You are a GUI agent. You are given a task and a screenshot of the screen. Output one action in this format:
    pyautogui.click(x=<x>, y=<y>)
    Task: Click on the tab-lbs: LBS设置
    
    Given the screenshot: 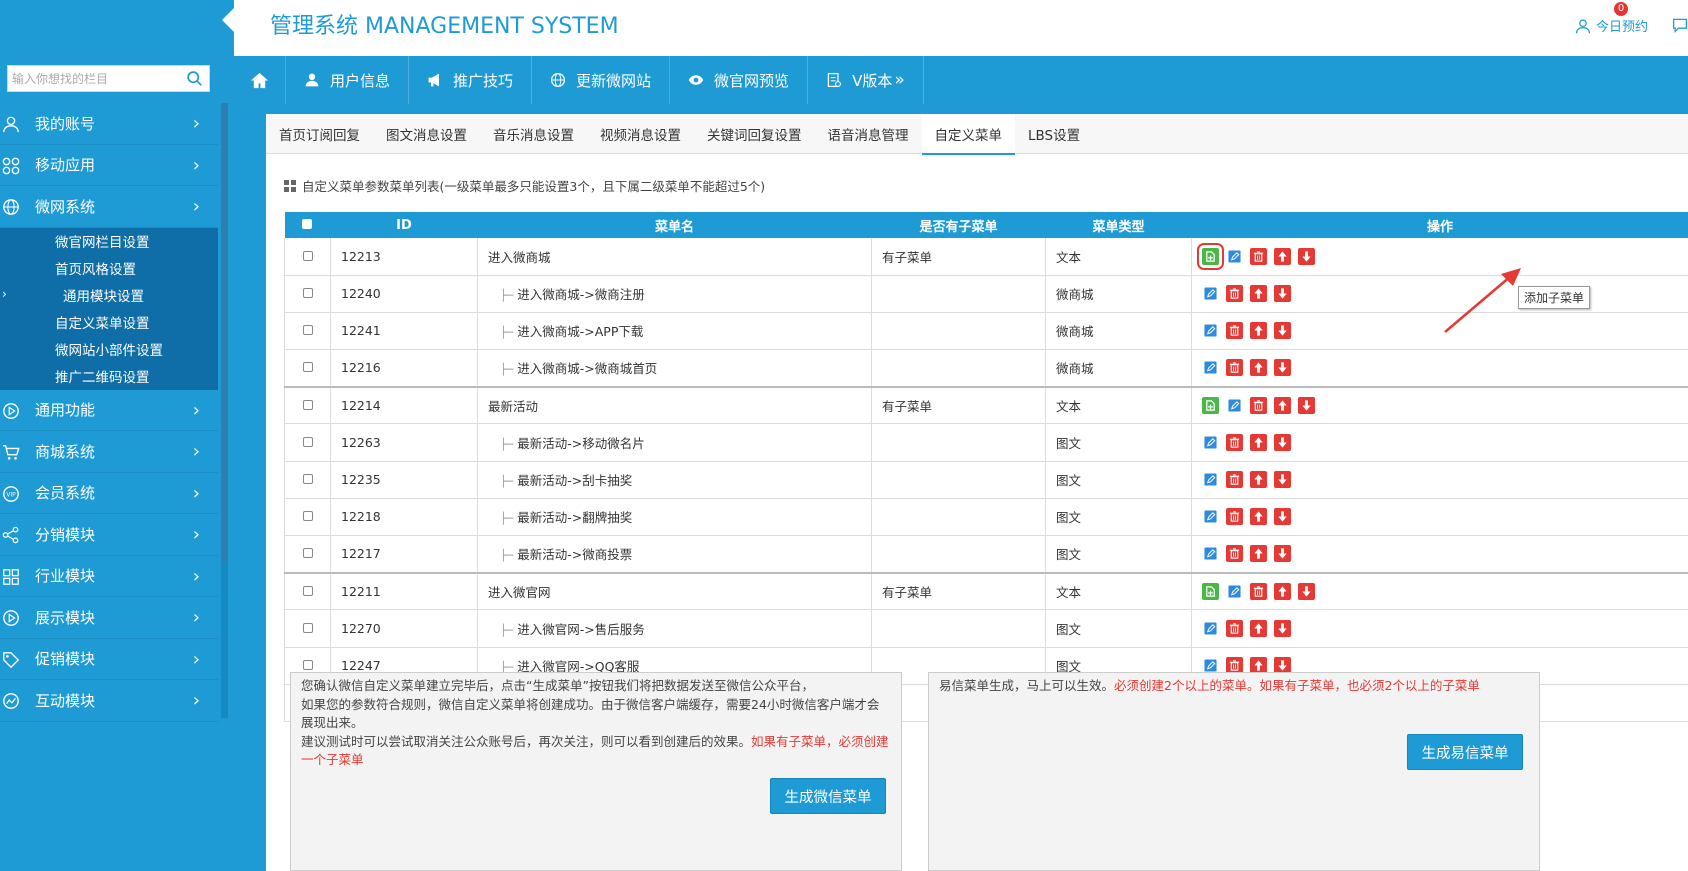 What is the action you would take?
    pyautogui.click(x=1054, y=134)
    